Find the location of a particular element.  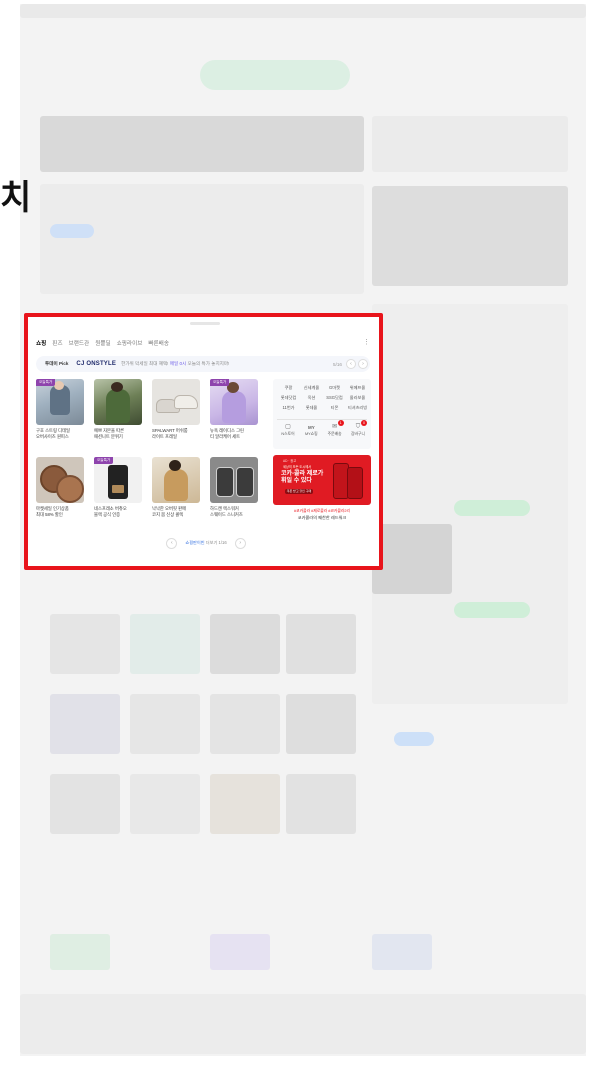

drag-handle is located at coordinates (205, 323).